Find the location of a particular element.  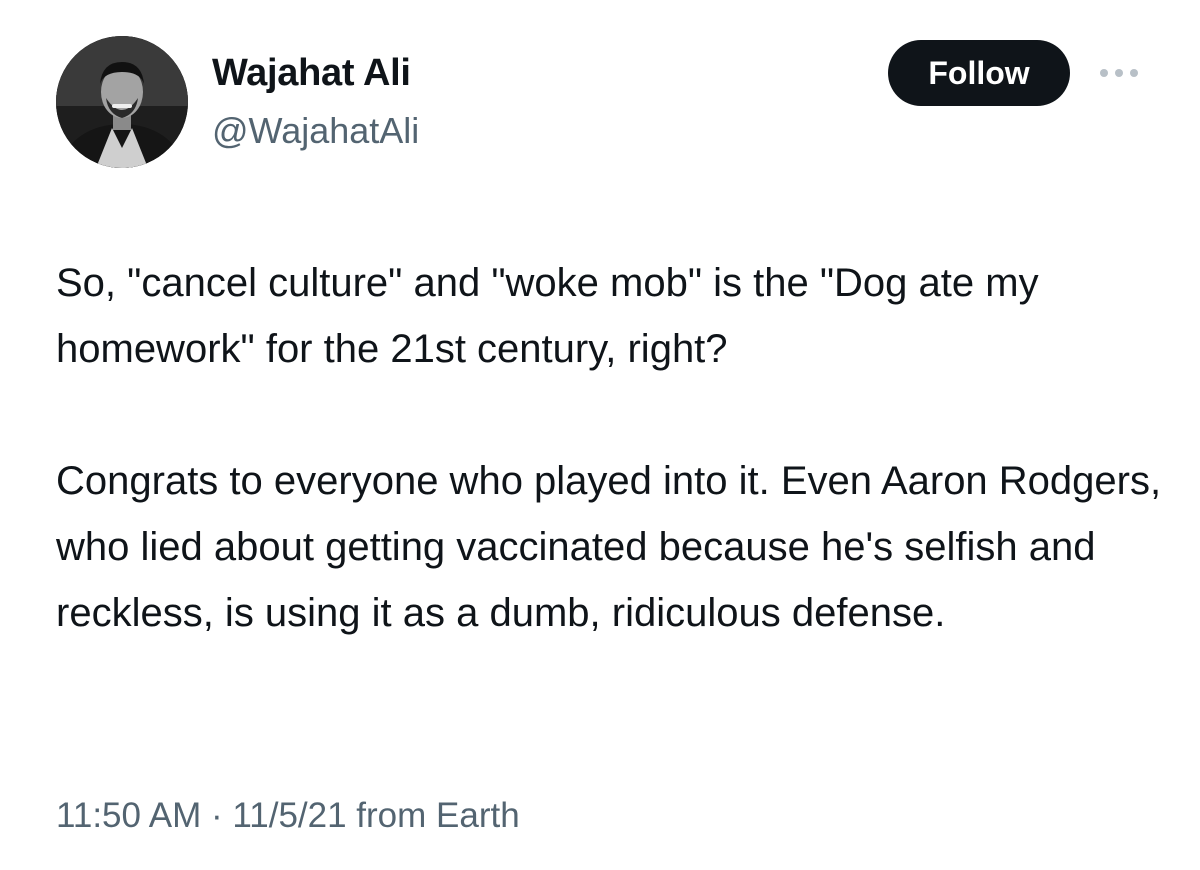

more-dots-icon is located at coordinates (1119, 73).